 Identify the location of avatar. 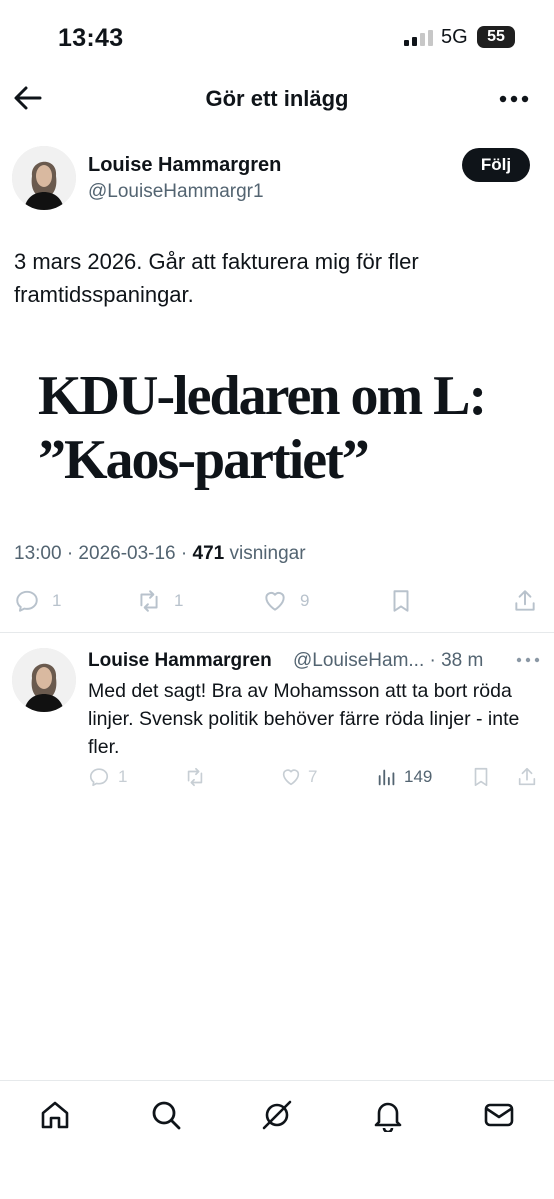
(44, 178).